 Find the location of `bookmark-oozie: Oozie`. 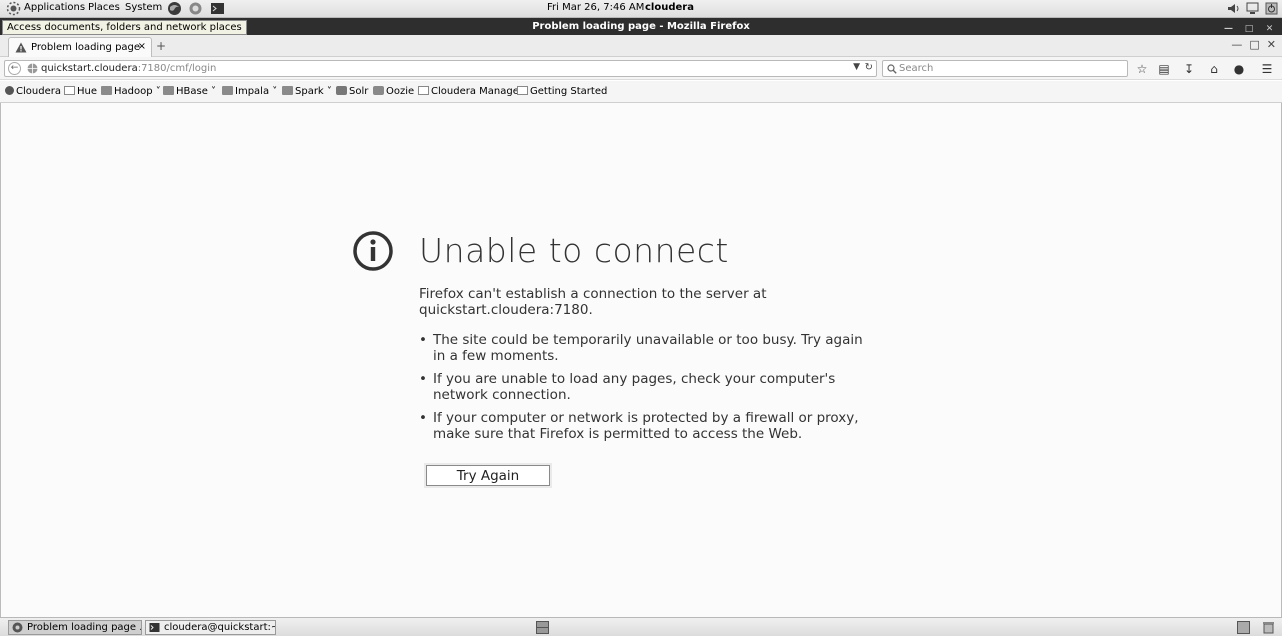

bookmark-oozie: Oozie is located at coordinates (393, 91).